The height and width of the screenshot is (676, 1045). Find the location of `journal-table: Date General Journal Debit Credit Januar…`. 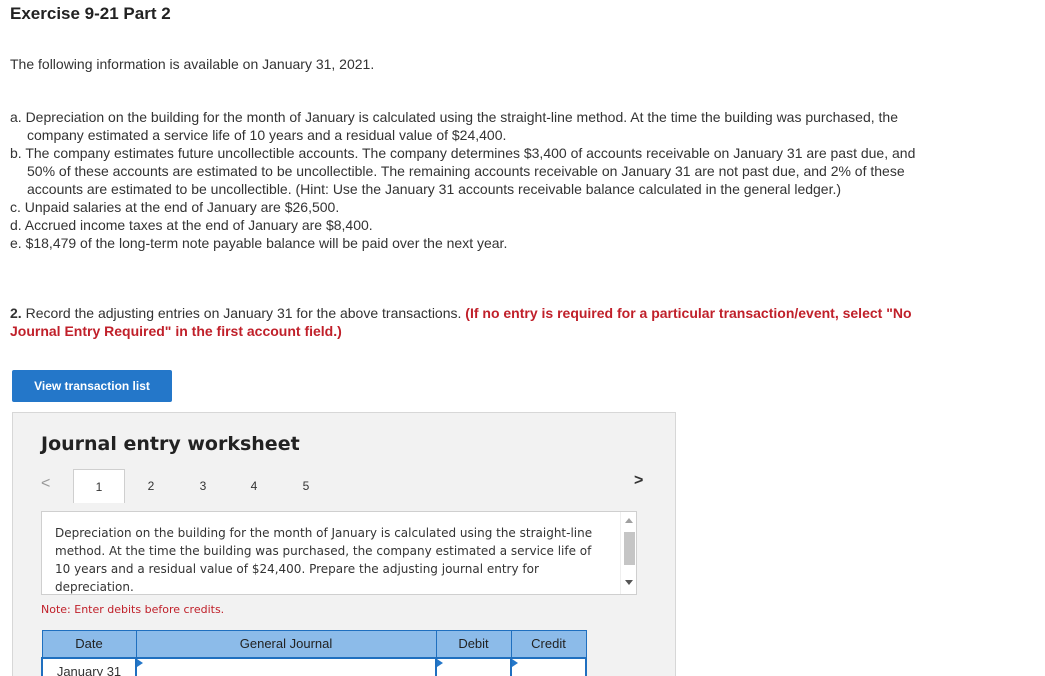

journal-table: Date General Journal Debit Credit Januar… is located at coordinates (314, 653).